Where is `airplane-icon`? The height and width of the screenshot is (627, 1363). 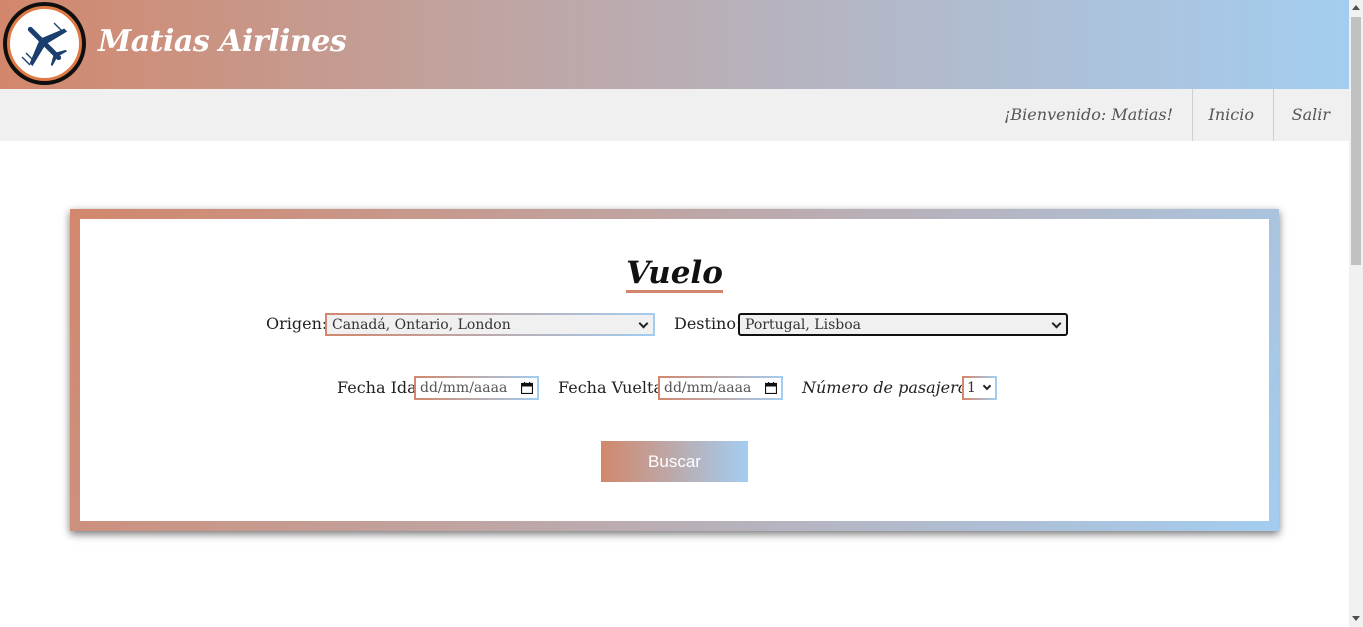 airplane-icon is located at coordinates (44, 44).